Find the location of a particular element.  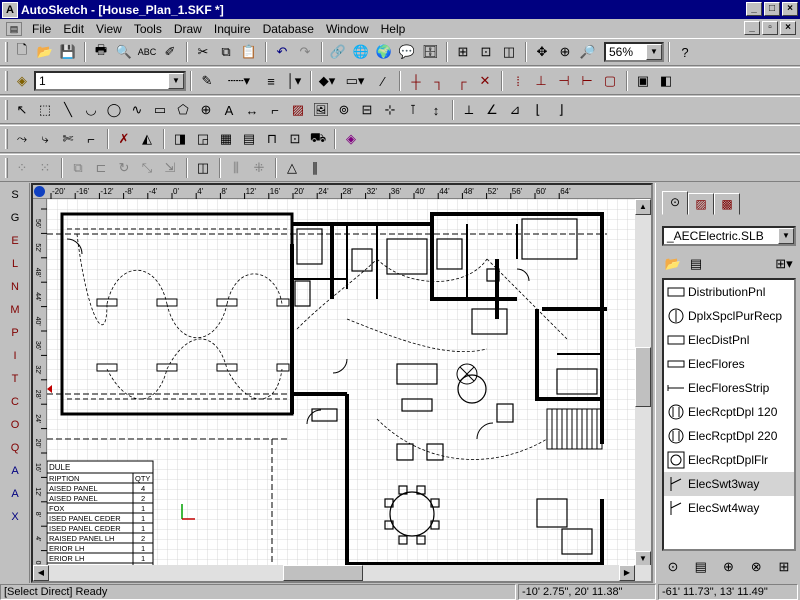

measure-area-icon: ⊿ is located at coordinates (515, 110).